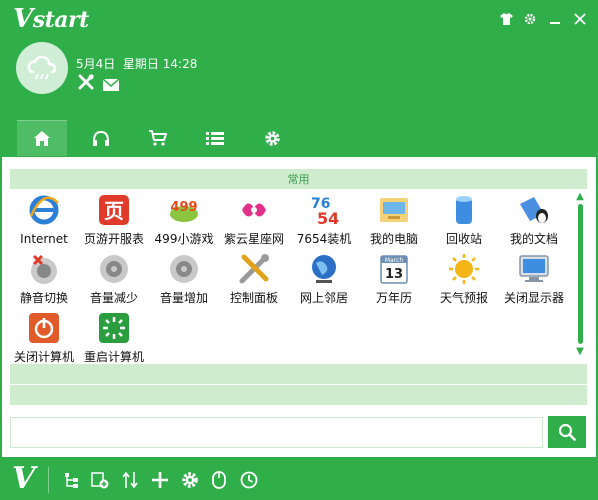 This screenshot has width=598, height=500. I want to click on game-499-icon: 499, so click(184, 210).